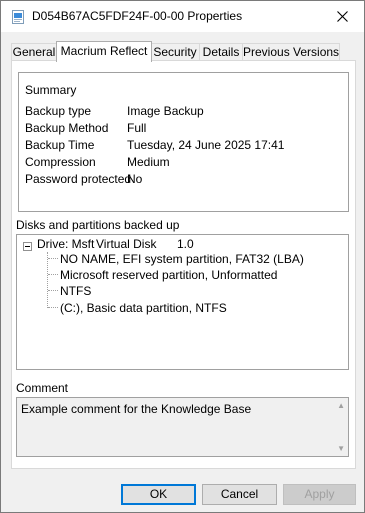 The height and width of the screenshot is (513, 365). Describe the element at coordinates (42, 388) in the screenshot. I see `comment-label: Comment` at that location.